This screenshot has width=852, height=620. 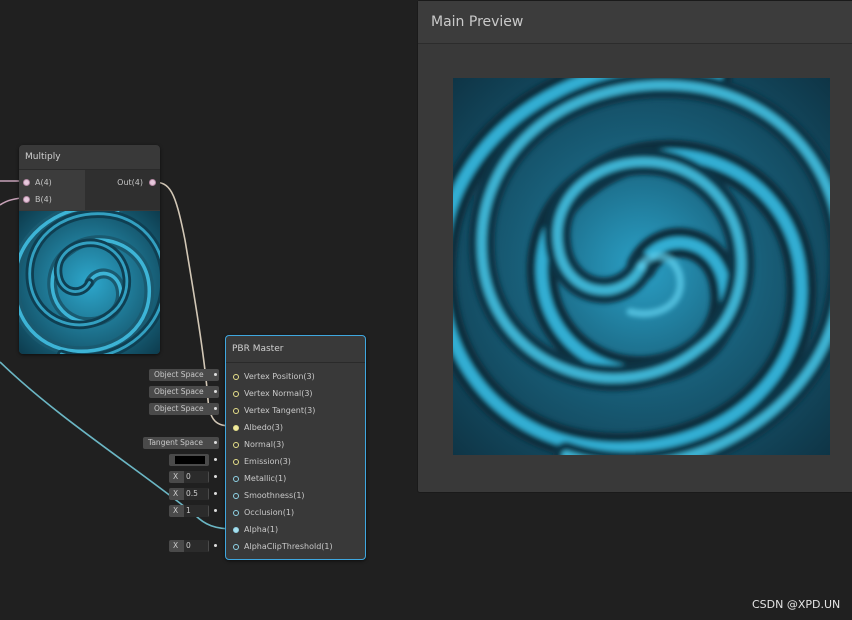 What do you see at coordinates (215, 374) in the screenshot?
I see `vertex-position-connector-icon` at bounding box center [215, 374].